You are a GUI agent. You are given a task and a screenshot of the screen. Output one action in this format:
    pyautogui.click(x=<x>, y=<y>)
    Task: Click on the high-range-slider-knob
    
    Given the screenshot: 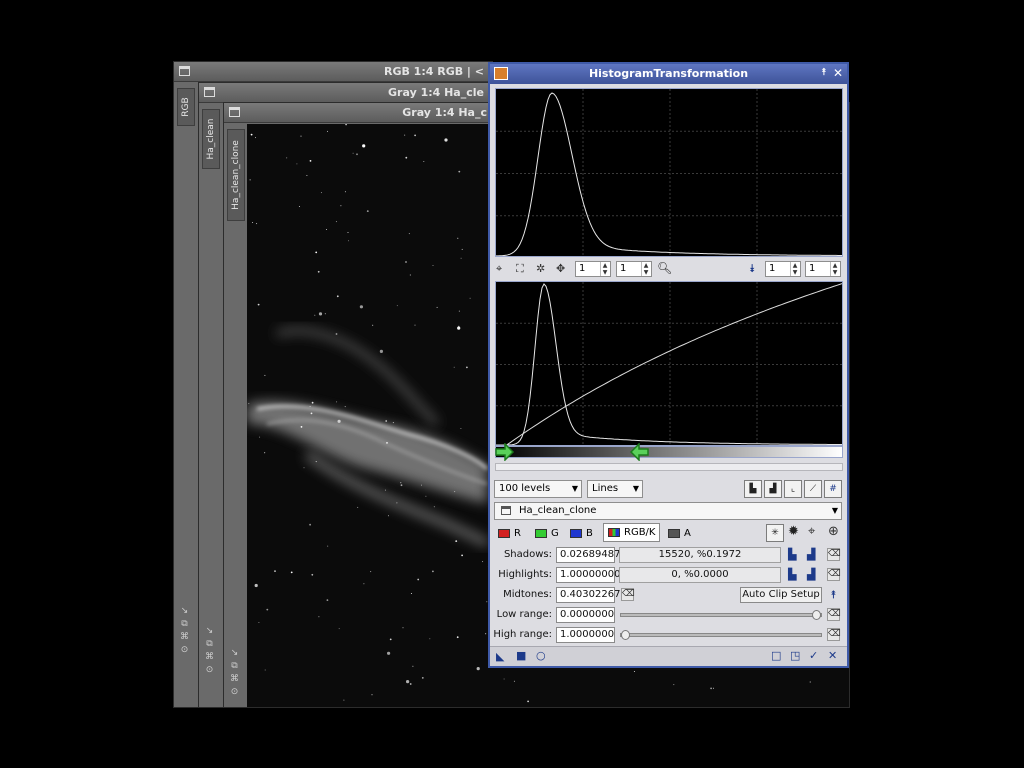 What is the action you would take?
    pyautogui.click(x=625, y=635)
    